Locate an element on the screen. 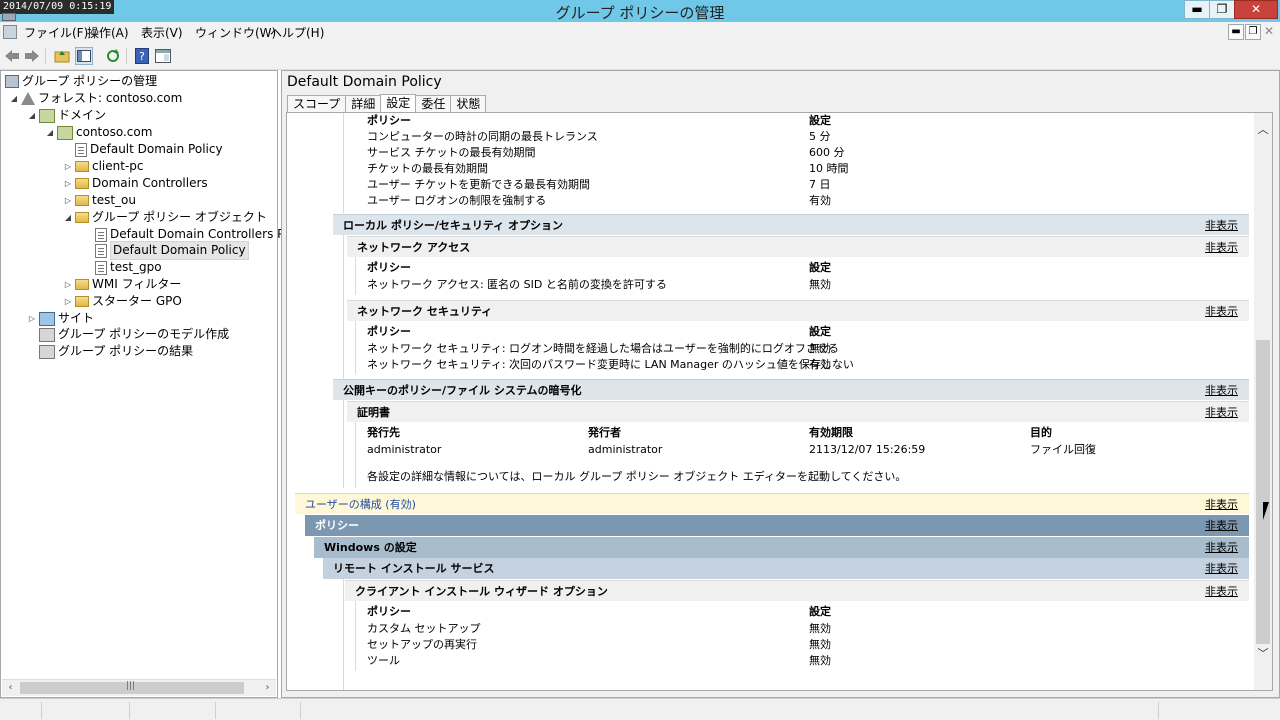 The height and width of the screenshot is (720, 1280). help-button: ? is located at coordinates (142, 56).